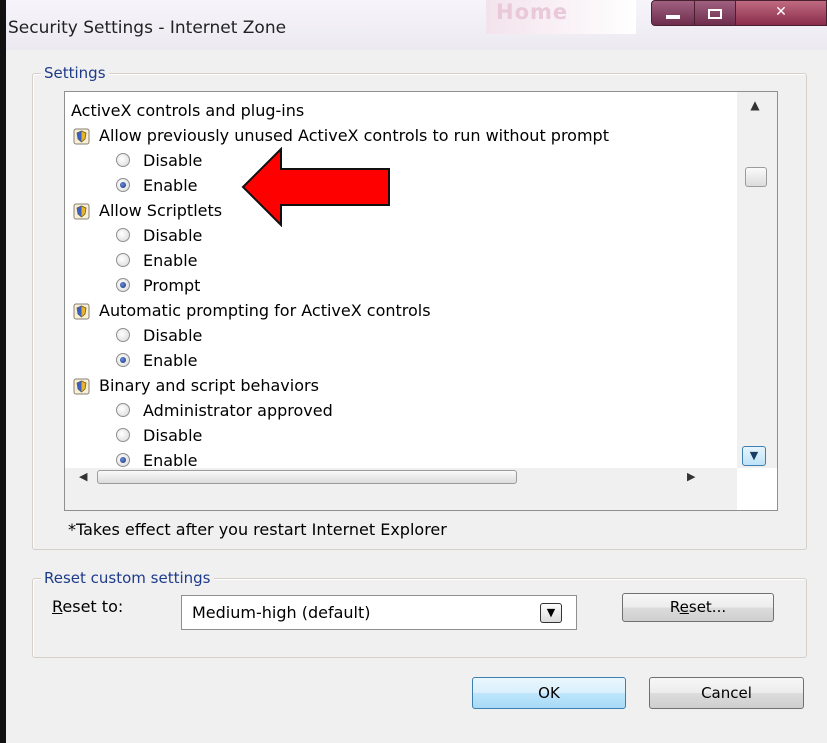 The image size is (827, 743). What do you see at coordinates (161, 210) in the screenshot?
I see `setting-category-label: Allow Scriptlets` at bounding box center [161, 210].